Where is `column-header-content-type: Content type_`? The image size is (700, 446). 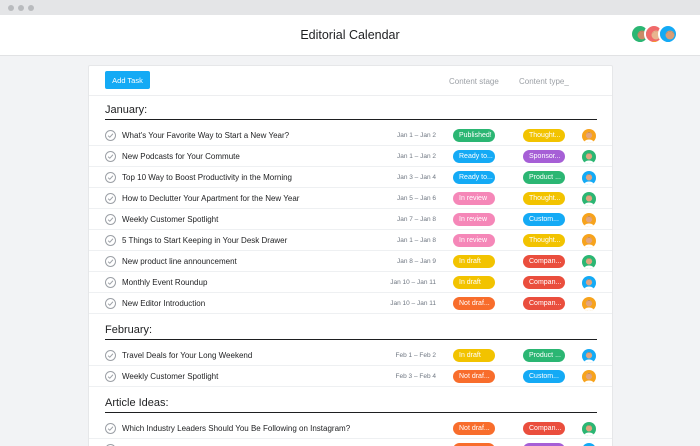
column-header-content-type: Content type_ is located at coordinates (544, 81).